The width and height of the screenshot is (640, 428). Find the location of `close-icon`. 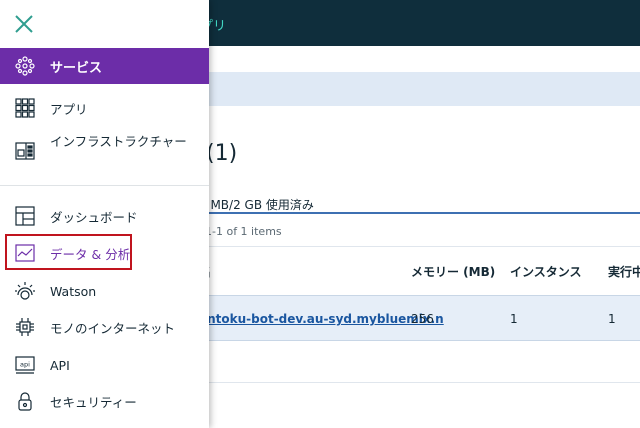

close-icon is located at coordinates (24, 24).